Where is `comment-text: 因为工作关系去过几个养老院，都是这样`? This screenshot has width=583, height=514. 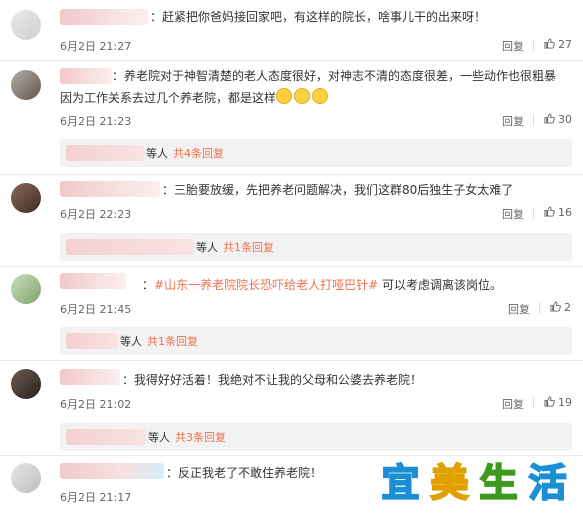 comment-text: 因为工作关系去过几个养老院，都是这样 is located at coordinates (168, 98).